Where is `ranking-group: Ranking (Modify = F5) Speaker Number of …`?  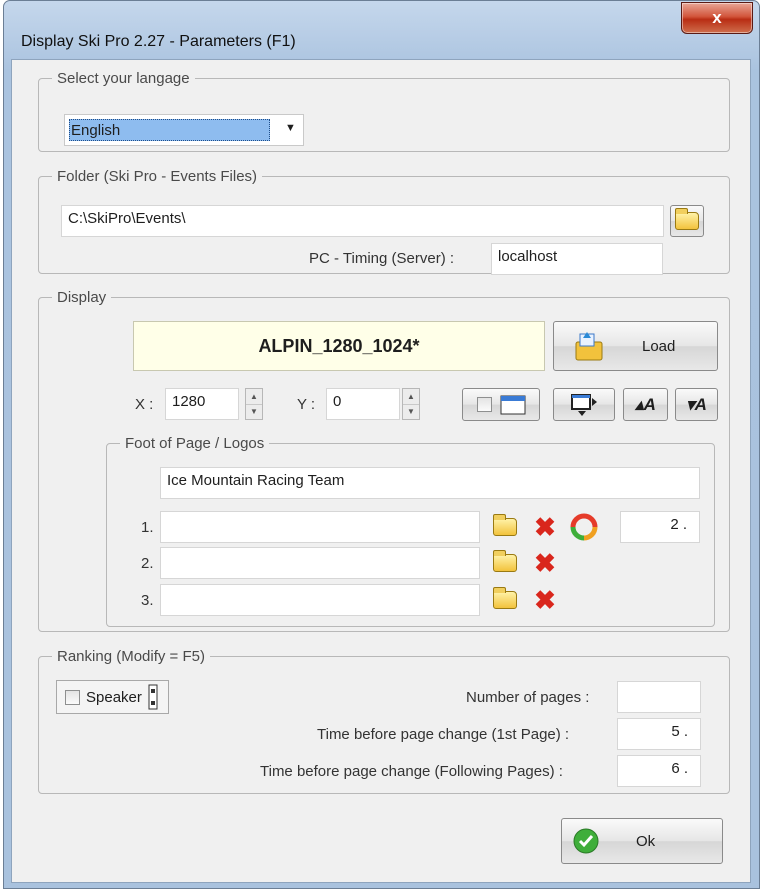 ranking-group: Ranking (Modify = F5) Speaker Number of … is located at coordinates (384, 721).